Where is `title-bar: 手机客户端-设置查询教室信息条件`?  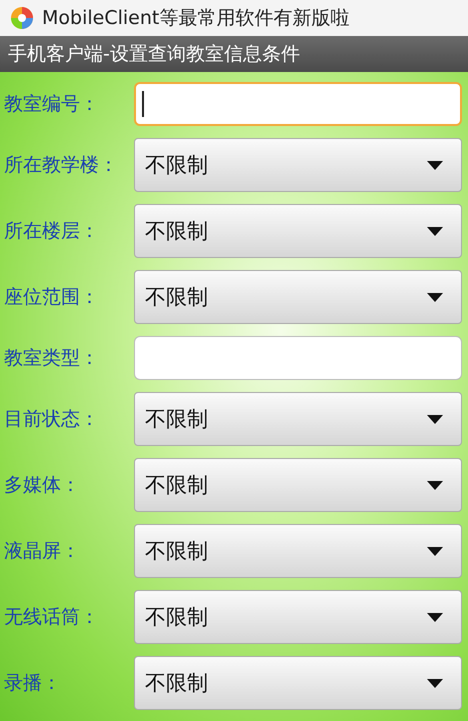
title-bar: 手机客户端-设置查询教室信息条件 is located at coordinates (234, 54).